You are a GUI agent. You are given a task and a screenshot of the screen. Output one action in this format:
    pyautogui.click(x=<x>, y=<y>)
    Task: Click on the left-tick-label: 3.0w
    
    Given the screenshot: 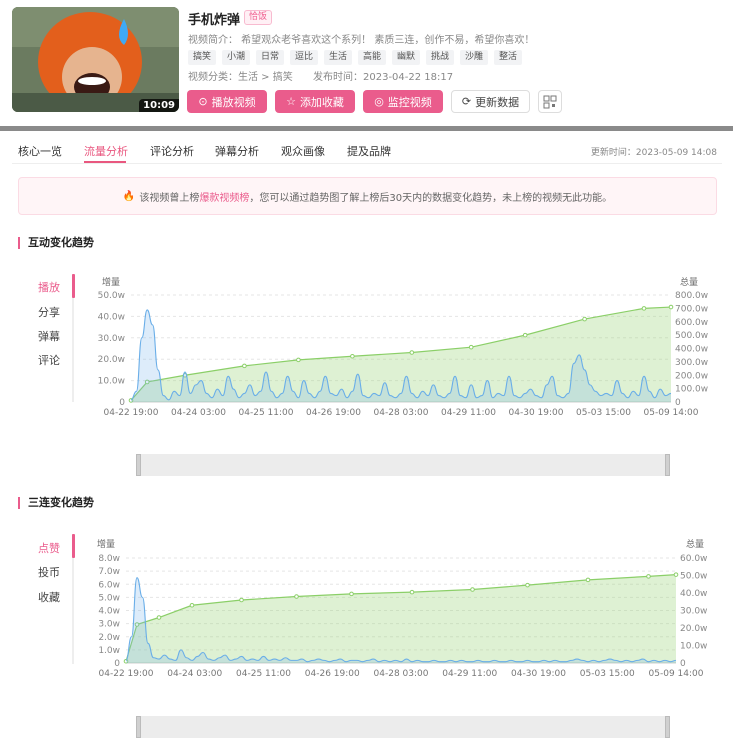 What is the action you would take?
    pyautogui.click(x=109, y=625)
    